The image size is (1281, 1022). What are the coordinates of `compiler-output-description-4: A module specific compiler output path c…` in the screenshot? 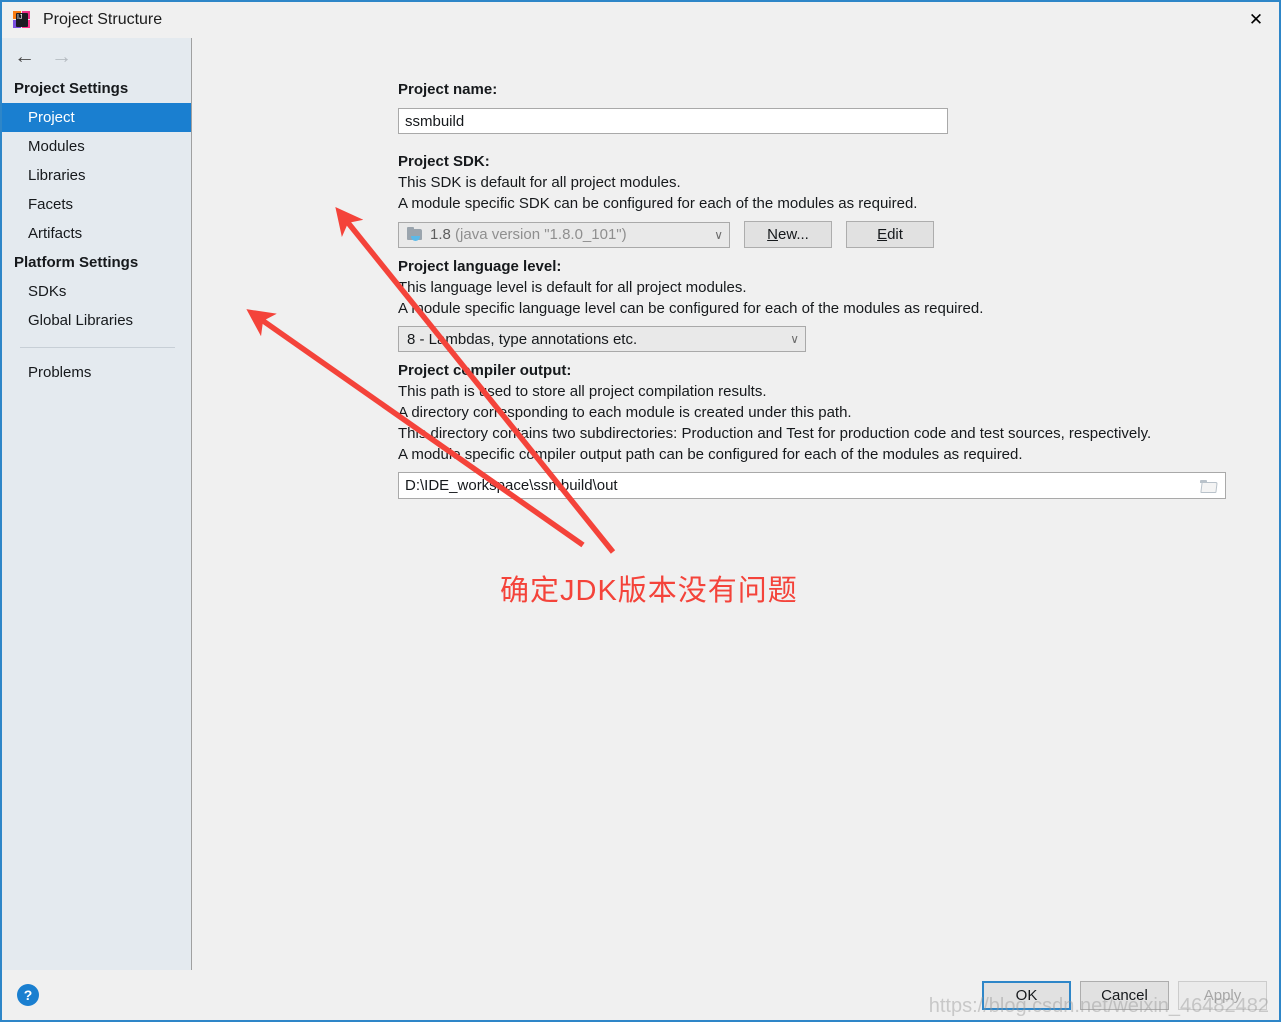 It's located at (710, 454).